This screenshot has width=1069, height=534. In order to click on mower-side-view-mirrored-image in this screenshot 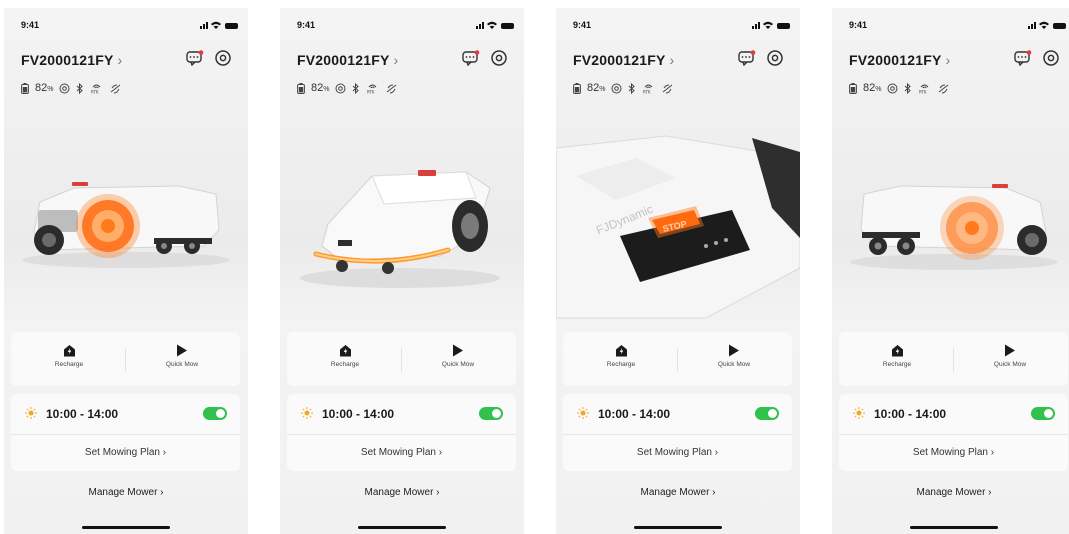, I will do `click(954, 227)`.